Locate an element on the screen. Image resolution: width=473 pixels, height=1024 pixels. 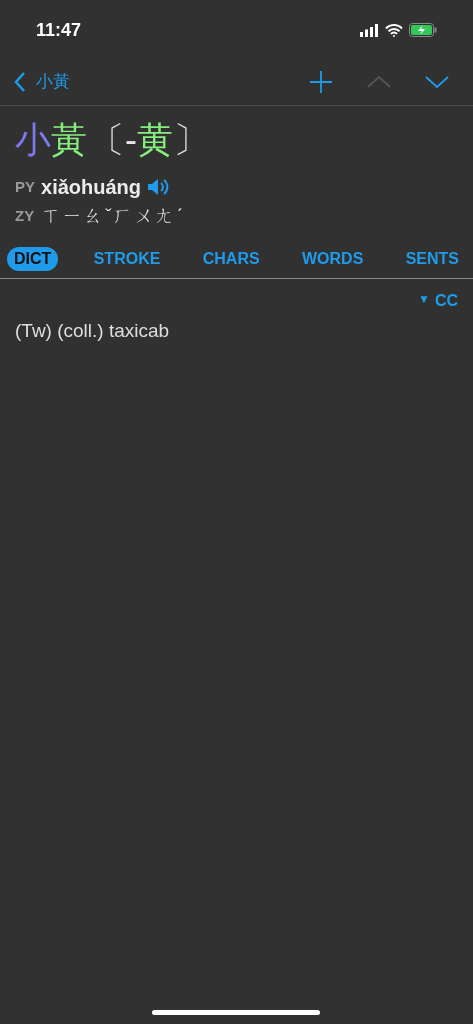
source-toggle: ▼ CC is located at coordinates (438, 300).